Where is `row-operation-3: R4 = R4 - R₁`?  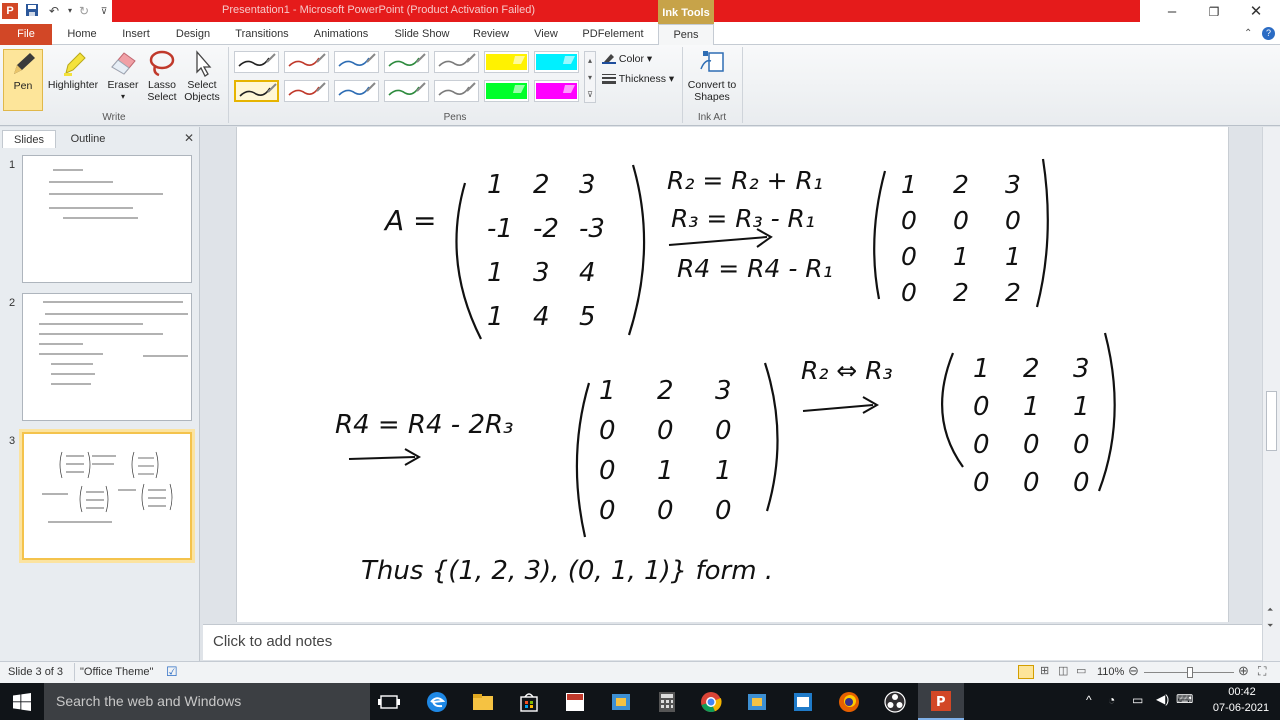
row-operation-3: R4 = R4 - R₁ is located at coordinates (755, 268).